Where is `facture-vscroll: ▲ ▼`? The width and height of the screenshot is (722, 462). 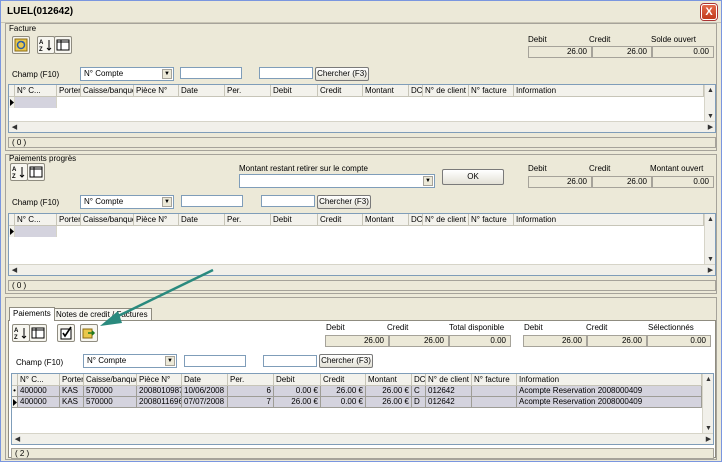 facture-vscroll: ▲ ▼ is located at coordinates (709, 104).